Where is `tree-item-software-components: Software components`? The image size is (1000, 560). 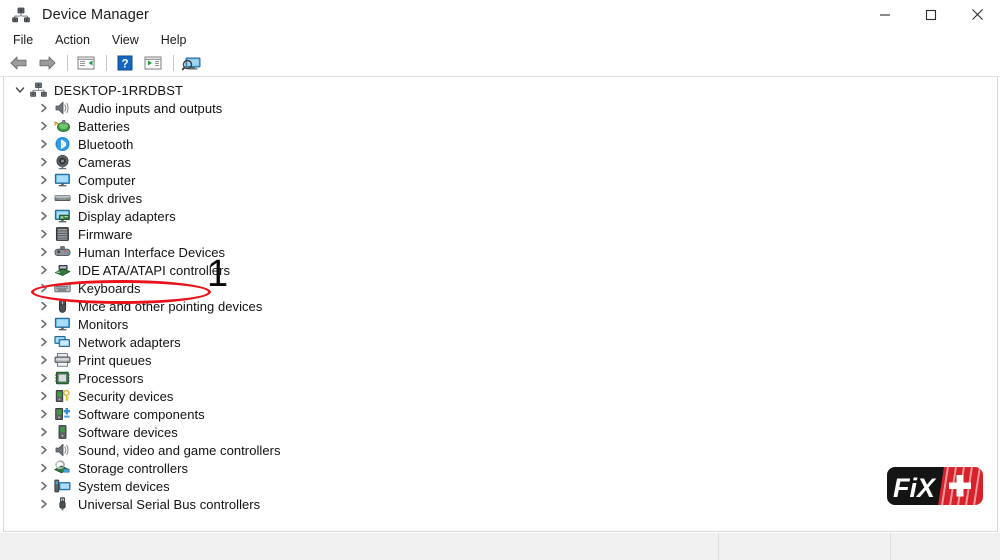 tree-item-software-components: Software components is located at coordinates (500, 414).